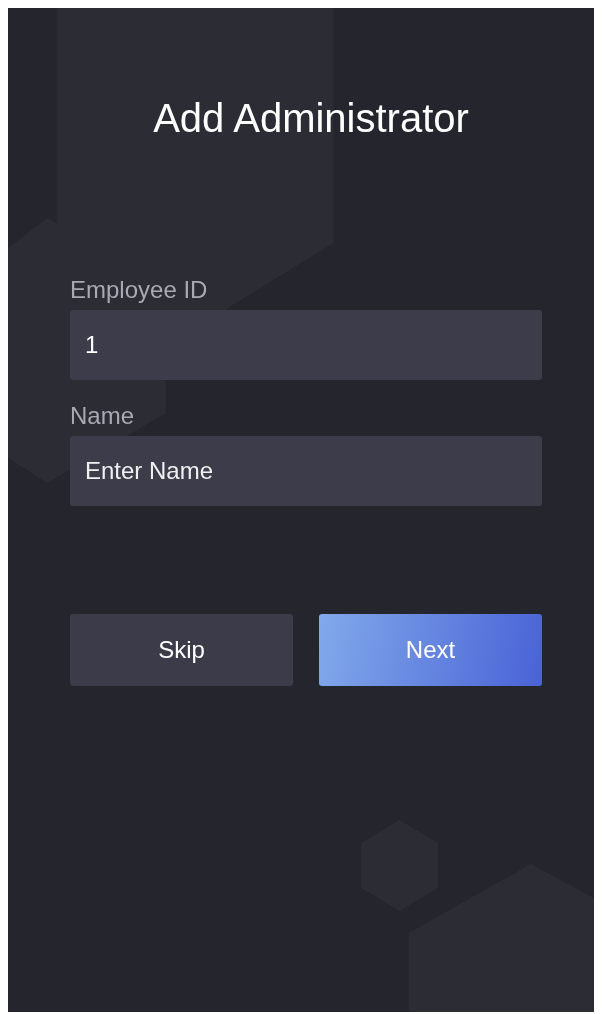 This screenshot has height=1014, width=602. Describe the element at coordinates (181, 650) in the screenshot. I see `skip-button: Skip` at that location.